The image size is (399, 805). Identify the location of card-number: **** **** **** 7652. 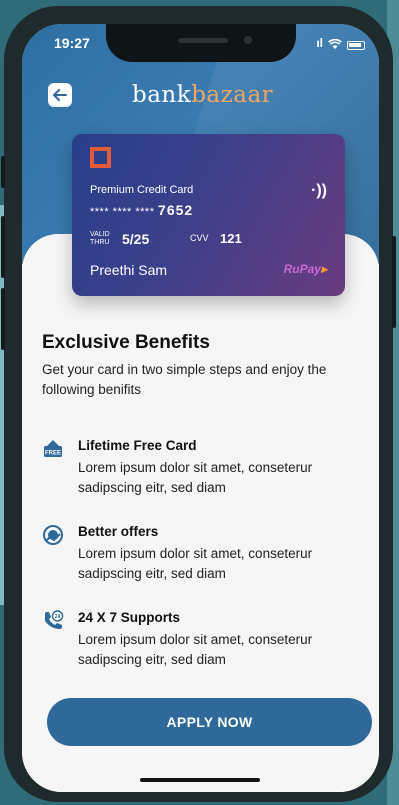
(141, 210).